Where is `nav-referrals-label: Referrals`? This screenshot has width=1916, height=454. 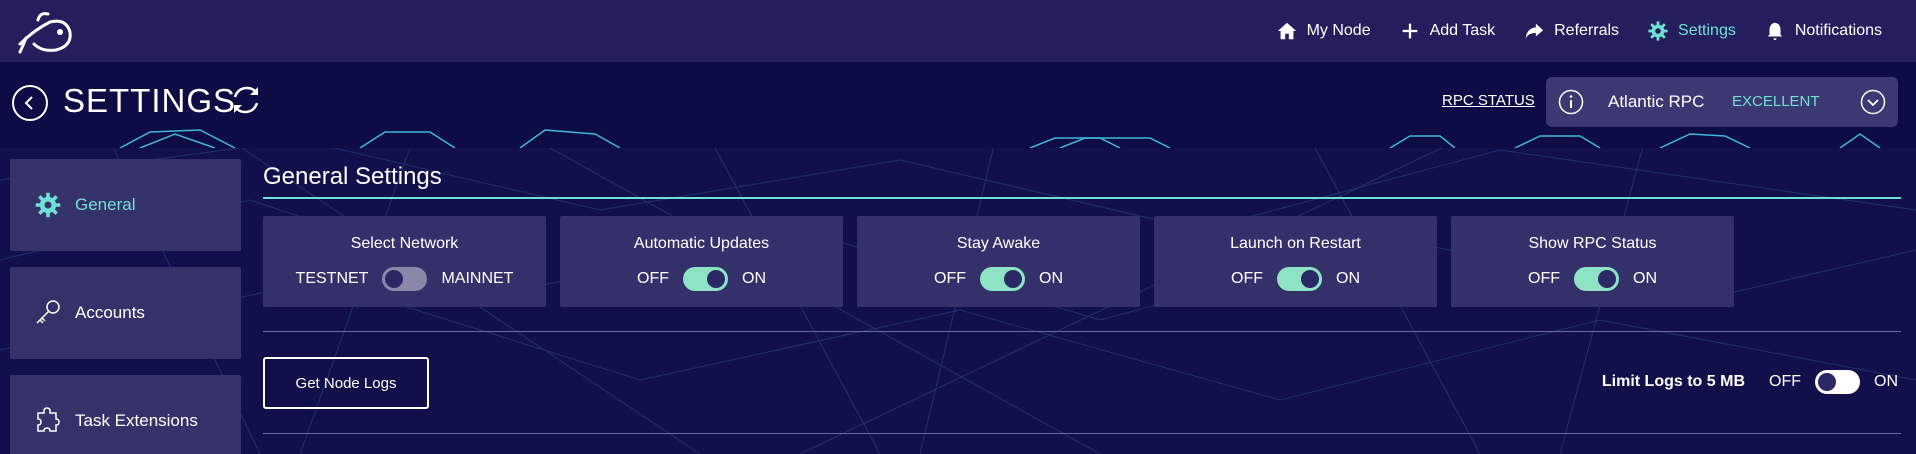 nav-referrals-label: Referrals is located at coordinates (1587, 30).